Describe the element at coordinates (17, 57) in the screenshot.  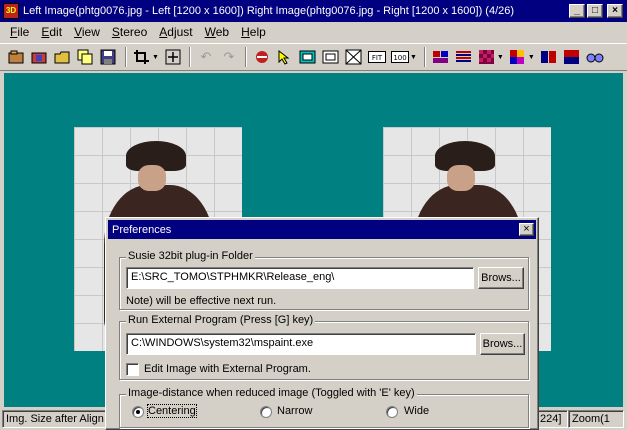
I see `open-icon` at that location.